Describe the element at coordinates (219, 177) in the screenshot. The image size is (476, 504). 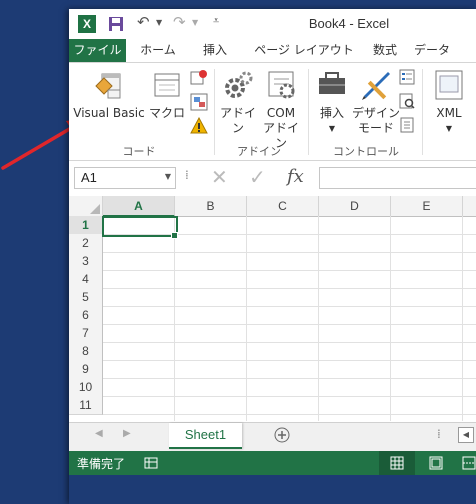
I see `cancel-icon: ✕` at that location.